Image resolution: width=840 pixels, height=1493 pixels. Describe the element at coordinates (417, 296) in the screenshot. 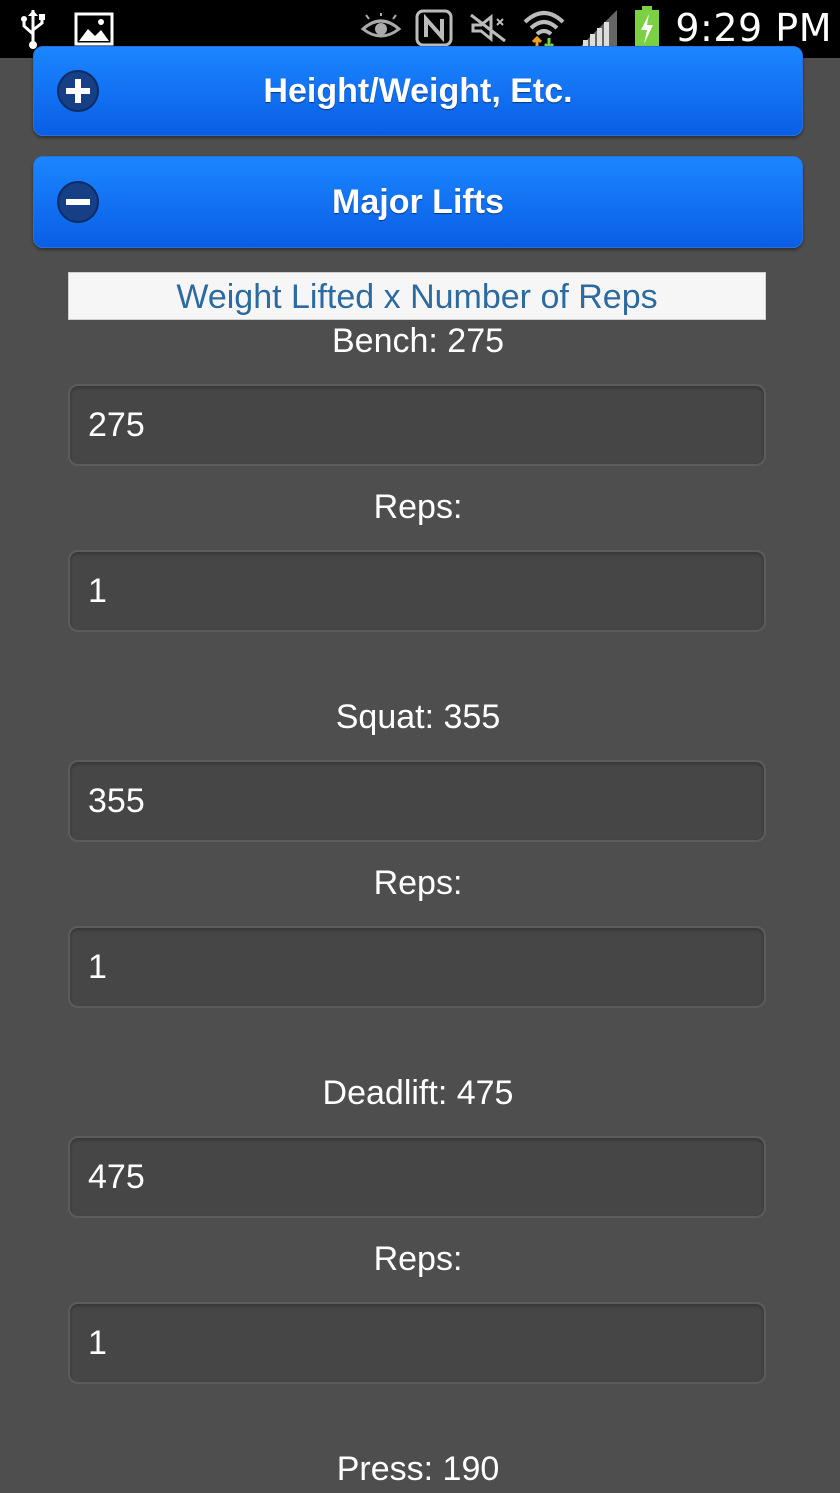

I see `lifts-header: Weight Lifted x Number of Reps` at that location.